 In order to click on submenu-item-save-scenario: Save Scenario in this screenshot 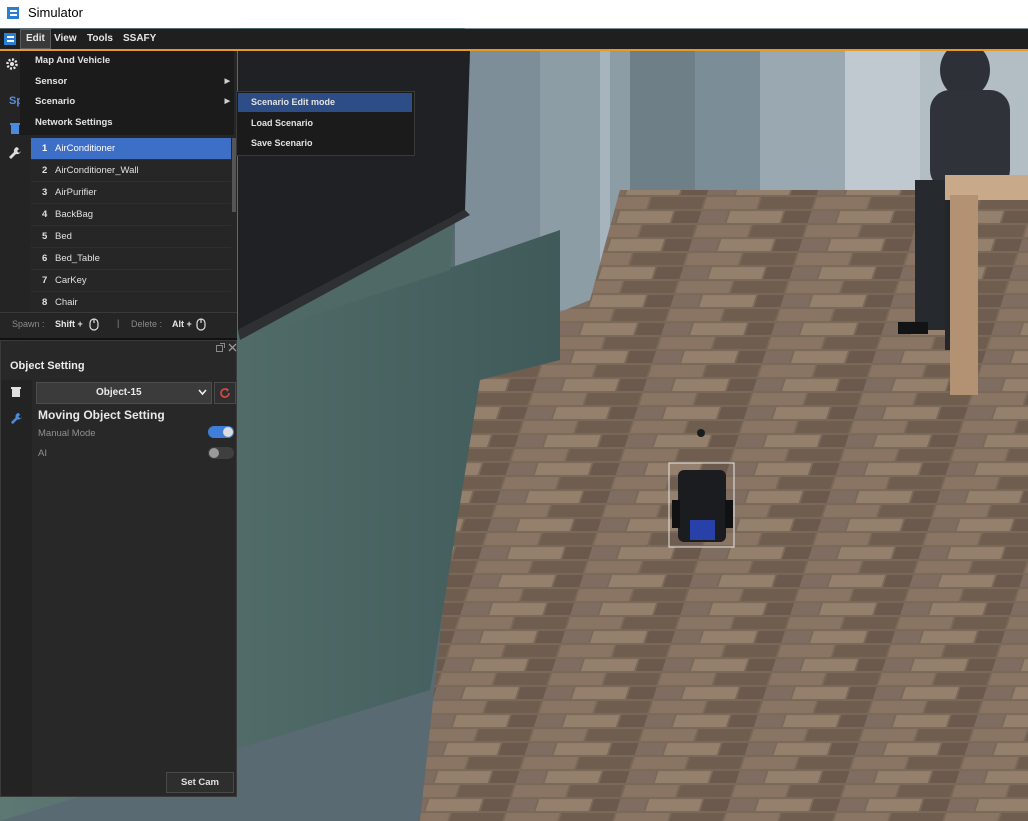, I will do `click(325, 143)`.